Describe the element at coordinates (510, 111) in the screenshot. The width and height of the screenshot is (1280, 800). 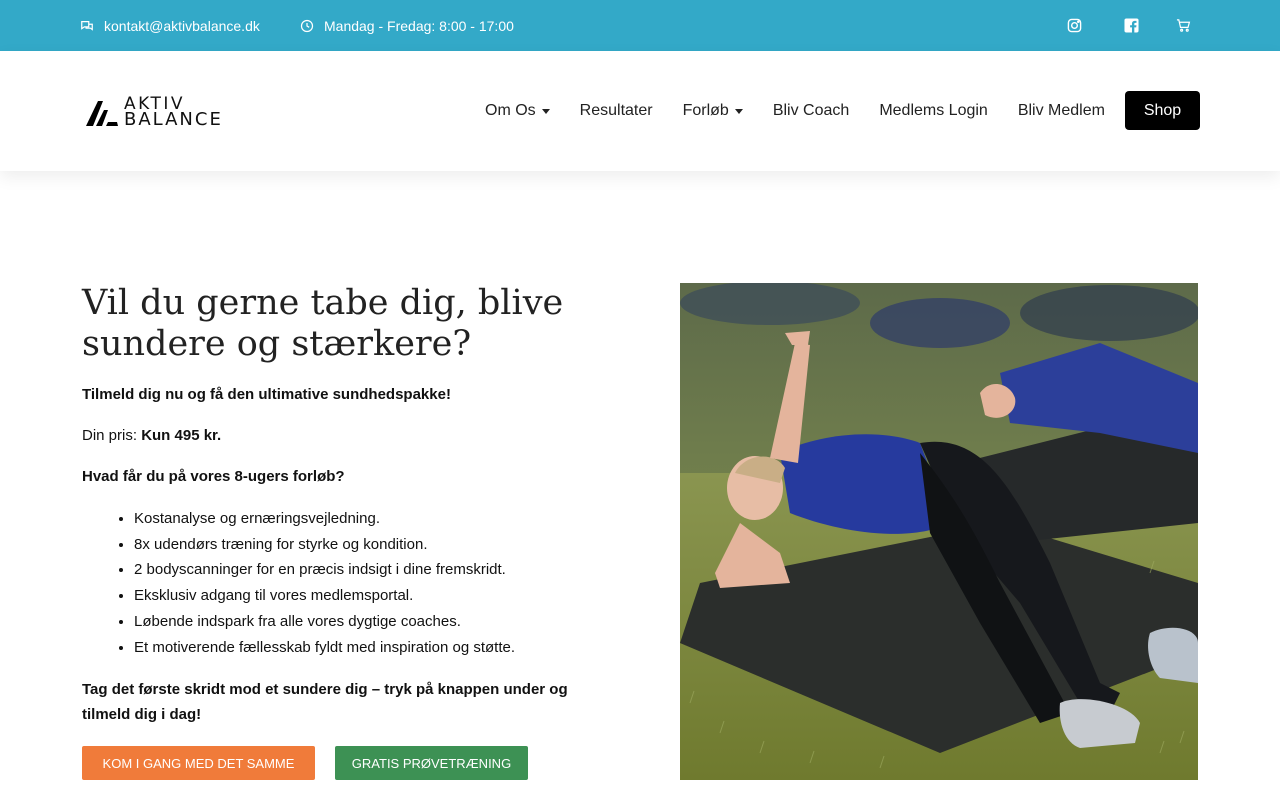
I see `nav-label: Om Os` at that location.